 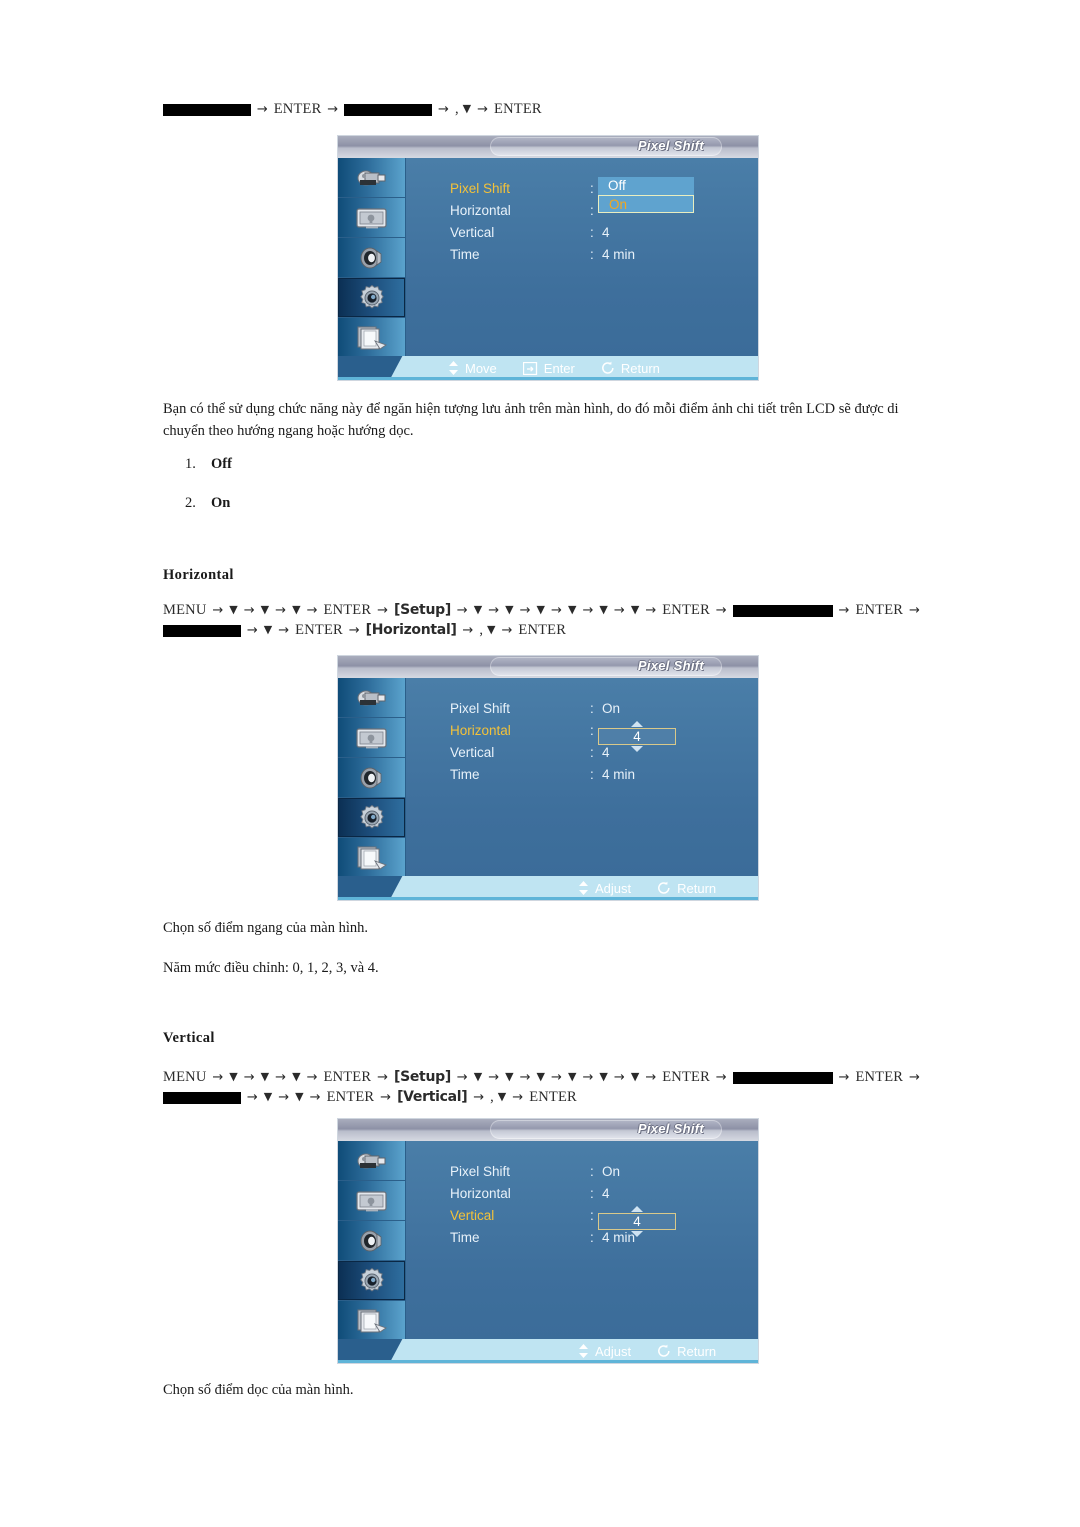 What do you see at coordinates (646, 186) in the screenshot?
I see `dropdown-option-off: Off` at bounding box center [646, 186].